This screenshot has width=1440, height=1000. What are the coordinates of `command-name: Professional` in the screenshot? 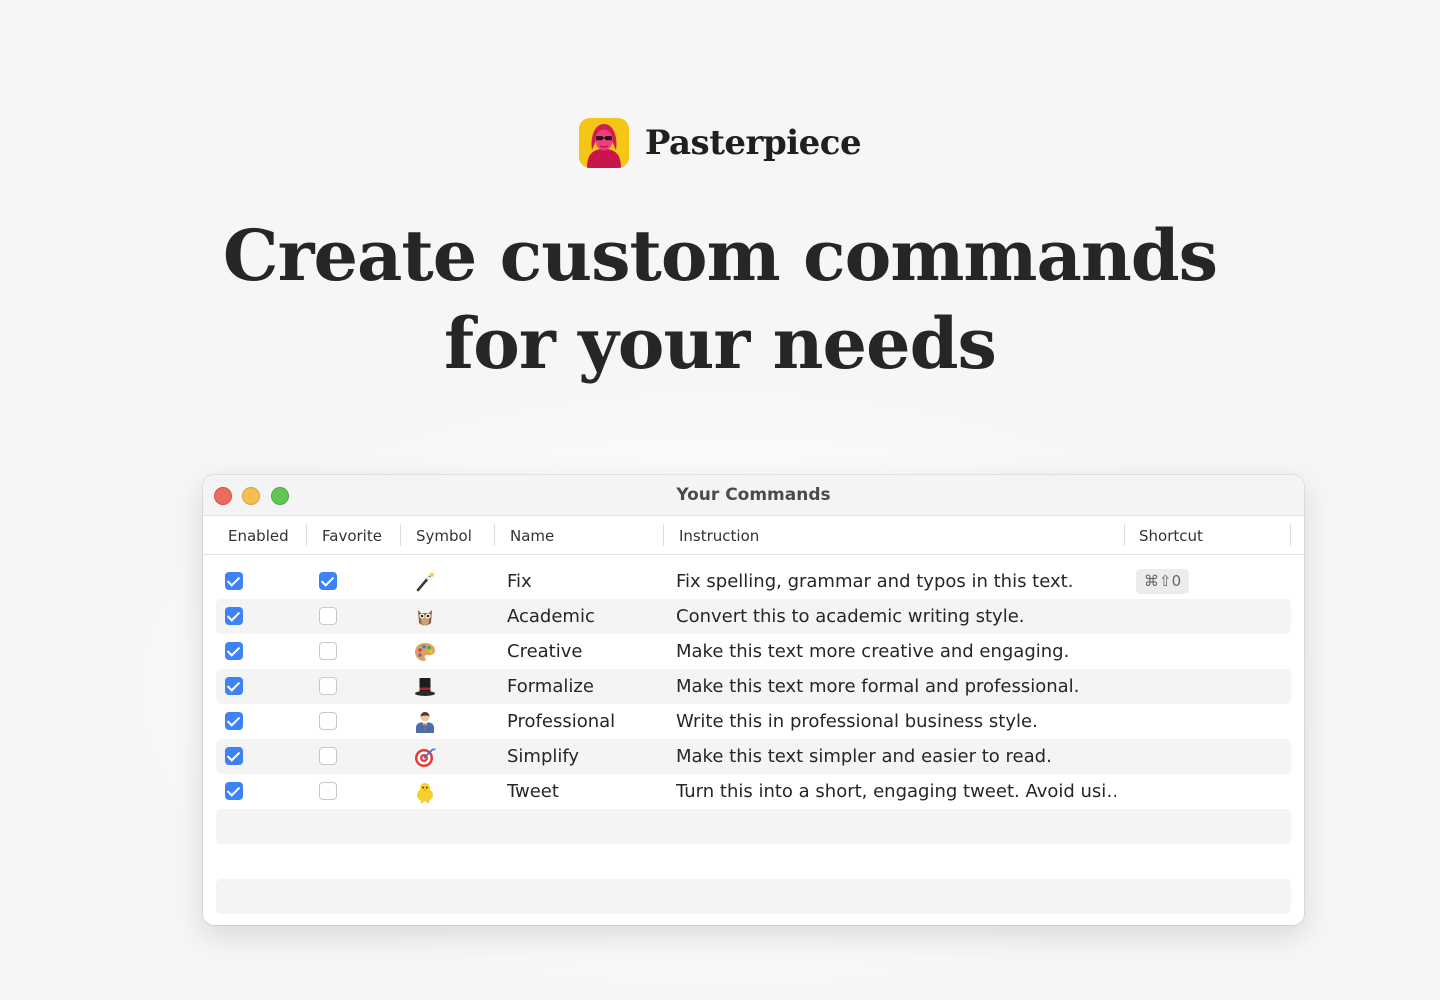 It's located at (561, 721).